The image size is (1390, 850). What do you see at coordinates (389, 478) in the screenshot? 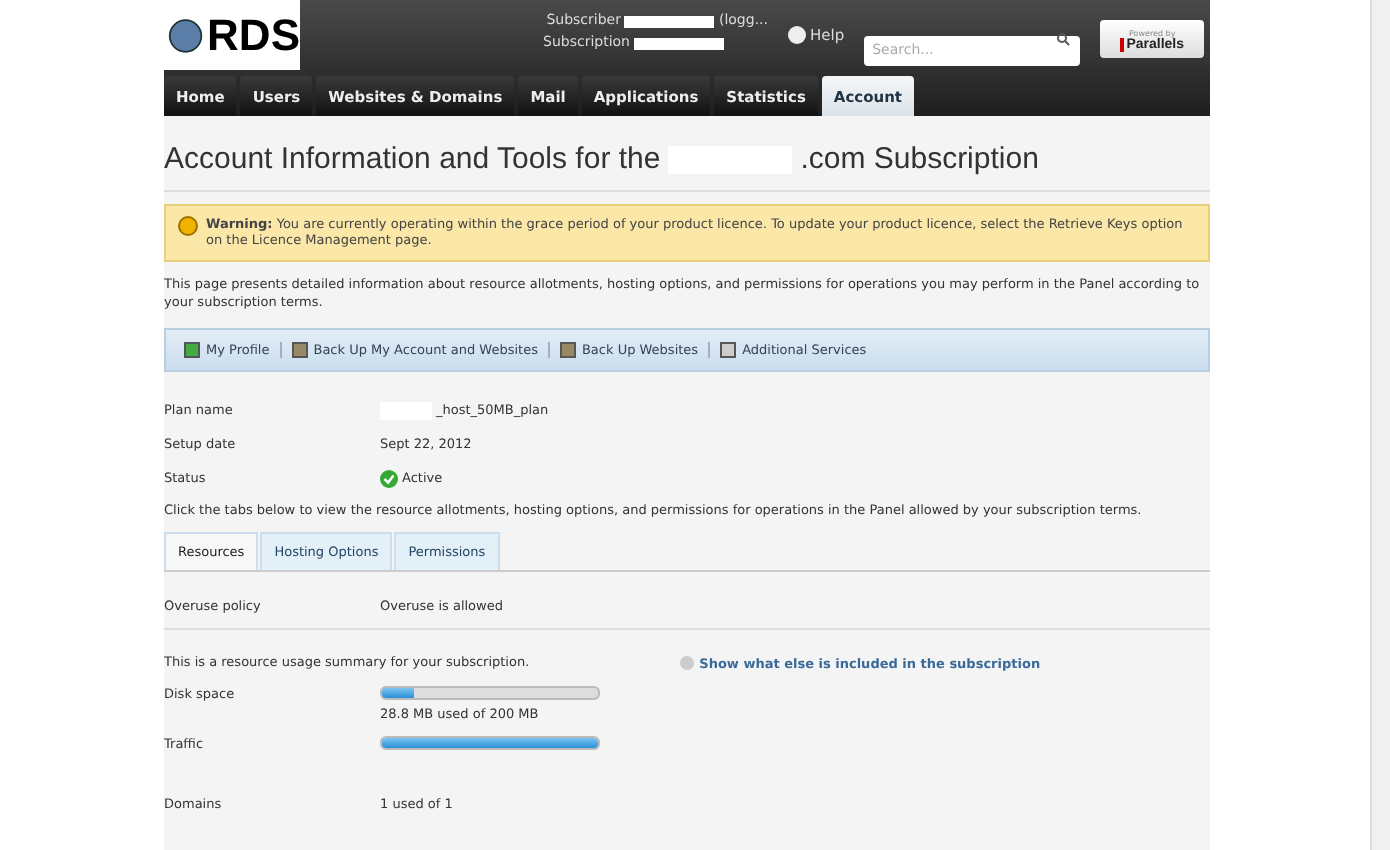
I see `check-icon` at bounding box center [389, 478].